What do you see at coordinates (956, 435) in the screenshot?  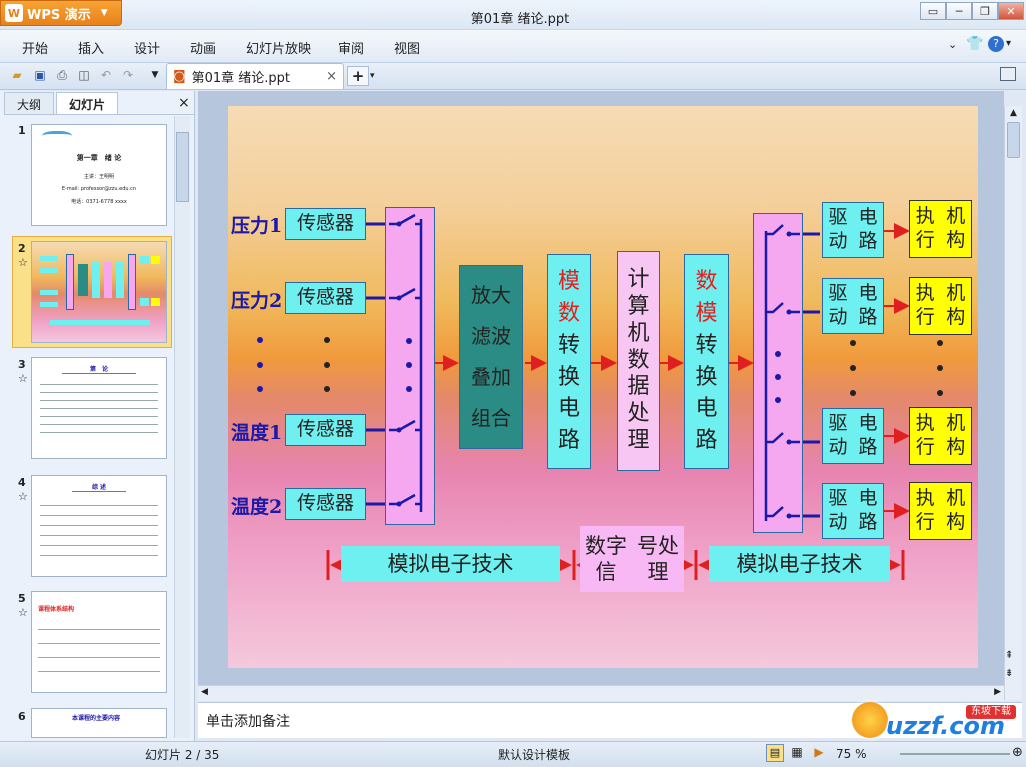 I see `actuator-label: 机构` at bounding box center [956, 435].